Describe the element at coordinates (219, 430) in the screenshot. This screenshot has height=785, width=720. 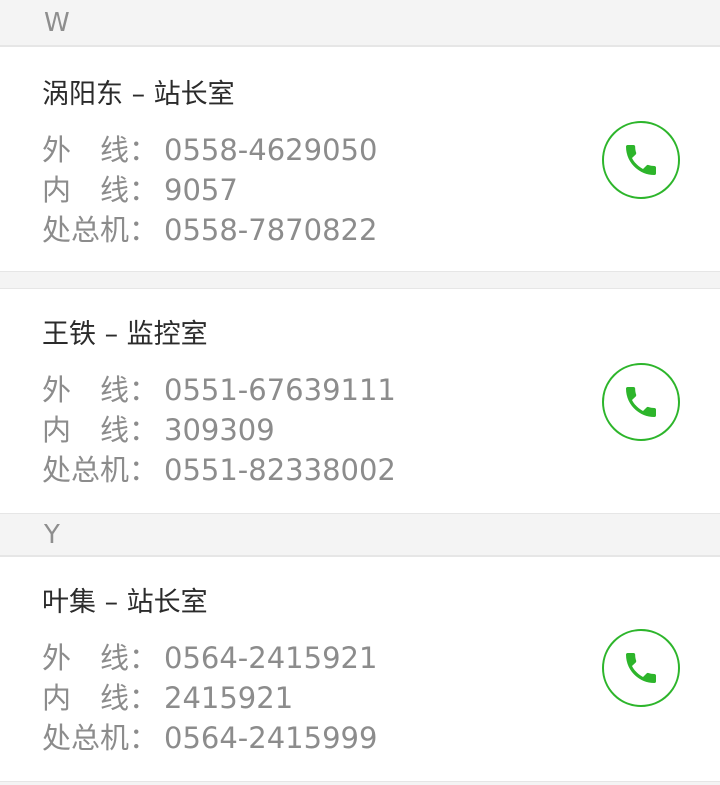
I see `row-value: 309309` at that location.